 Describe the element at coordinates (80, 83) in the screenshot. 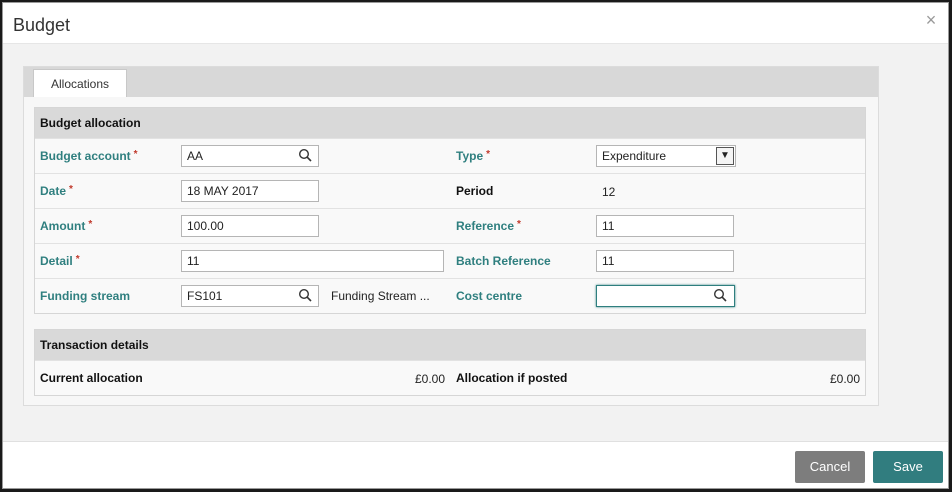

I see `tab-allocations: Allocations` at that location.